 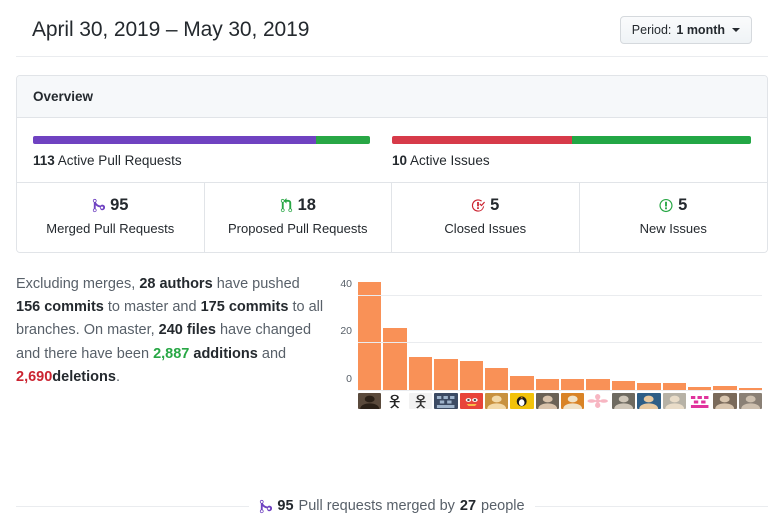 What do you see at coordinates (152, 306) in the screenshot?
I see `summary-to-master-and: to master and` at bounding box center [152, 306].